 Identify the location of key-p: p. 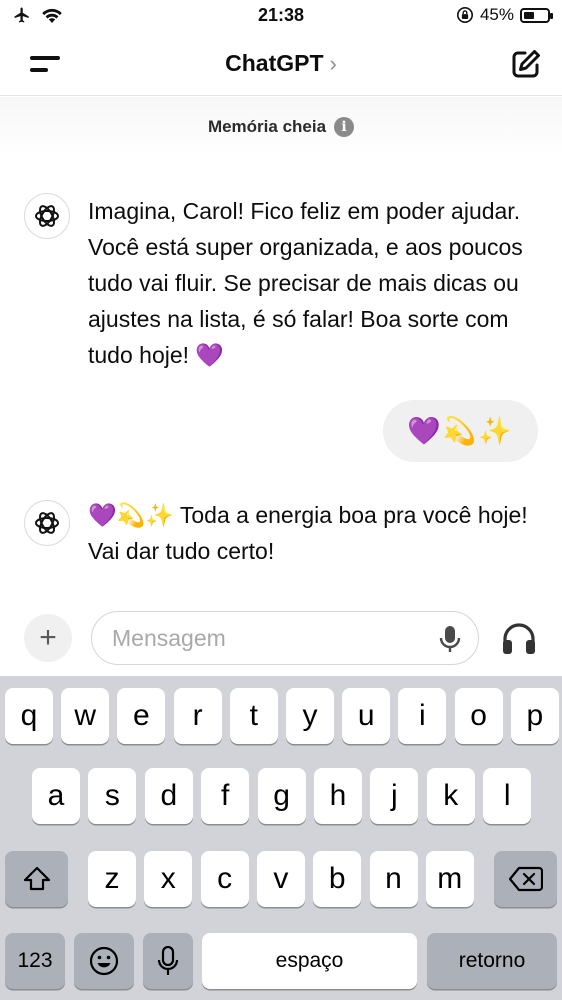
(534, 716).